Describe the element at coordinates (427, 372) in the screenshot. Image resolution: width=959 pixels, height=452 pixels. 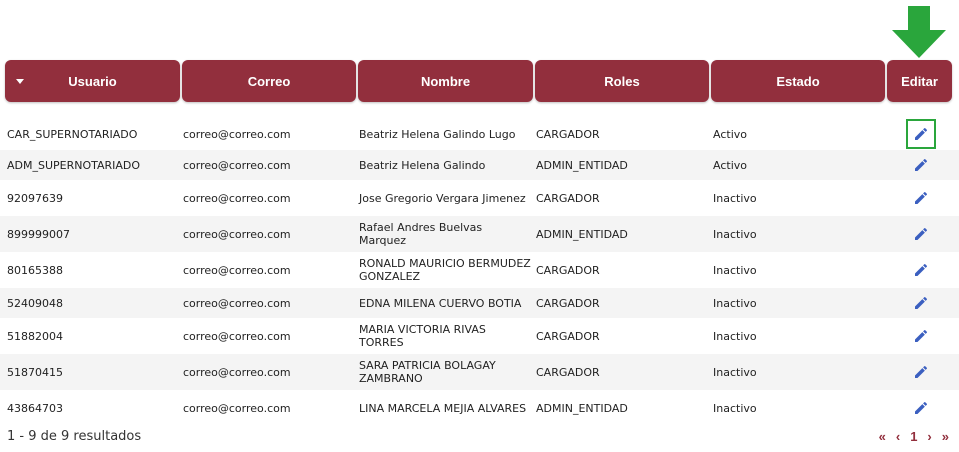
I see `cell-nombre: SARA PATRICIA BOLAGAY ZAMBRANO` at that location.